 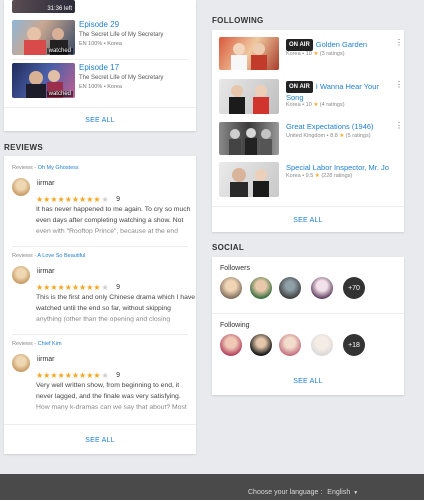 What do you see at coordinates (43, 6) in the screenshot?
I see `episode-thumbnail-top: 31:36 left` at bounding box center [43, 6].